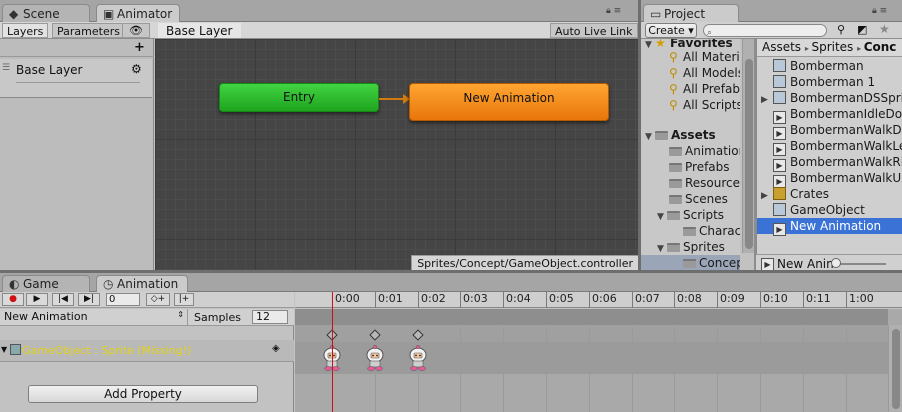 Image resolution: width=902 pixels, height=412 pixels. I want to click on slider-thumb, so click(836, 263).